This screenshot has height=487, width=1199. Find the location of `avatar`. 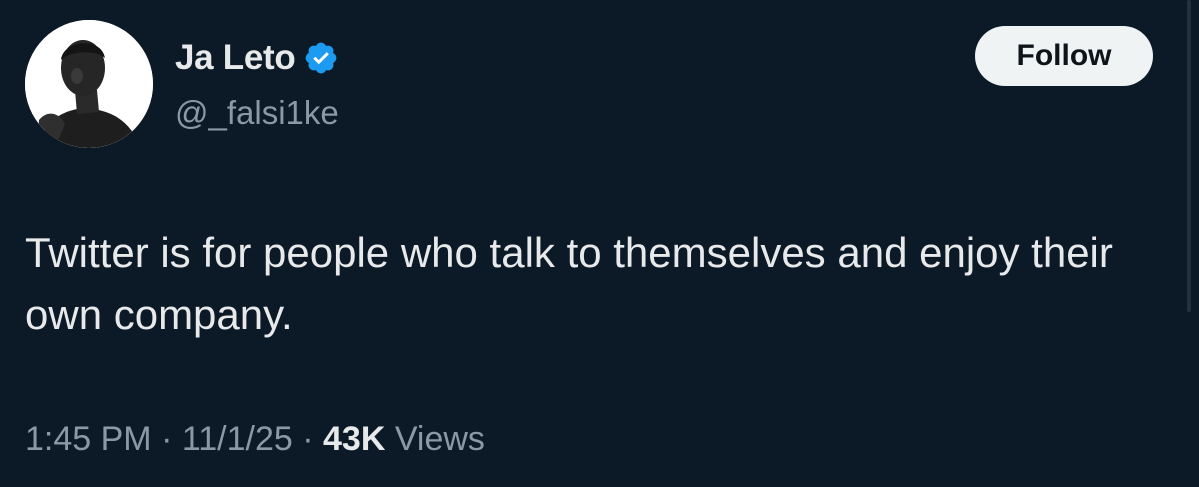

avatar is located at coordinates (89, 84).